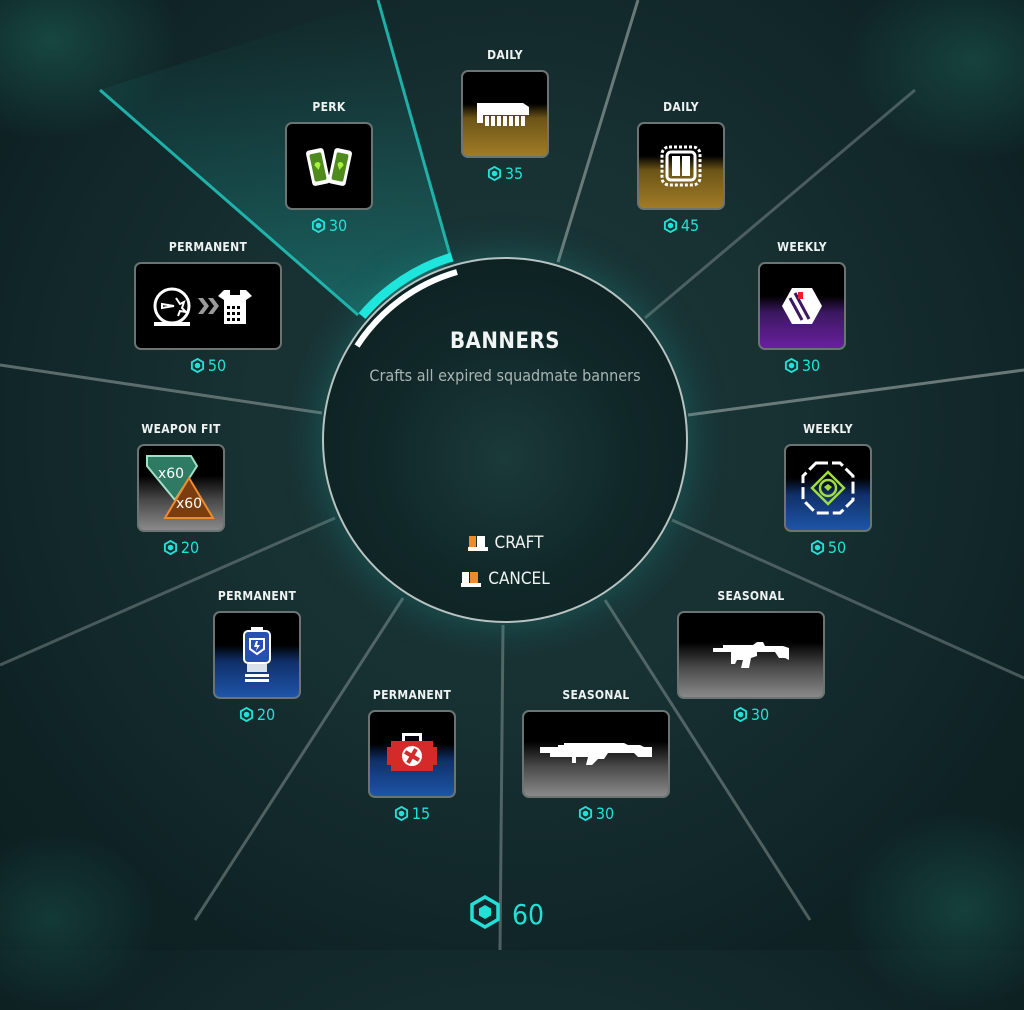 This screenshot has height=1010, width=1024. What do you see at coordinates (202, 306) in the screenshot?
I see `armor-evo-icon` at bounding box center [202, 306].